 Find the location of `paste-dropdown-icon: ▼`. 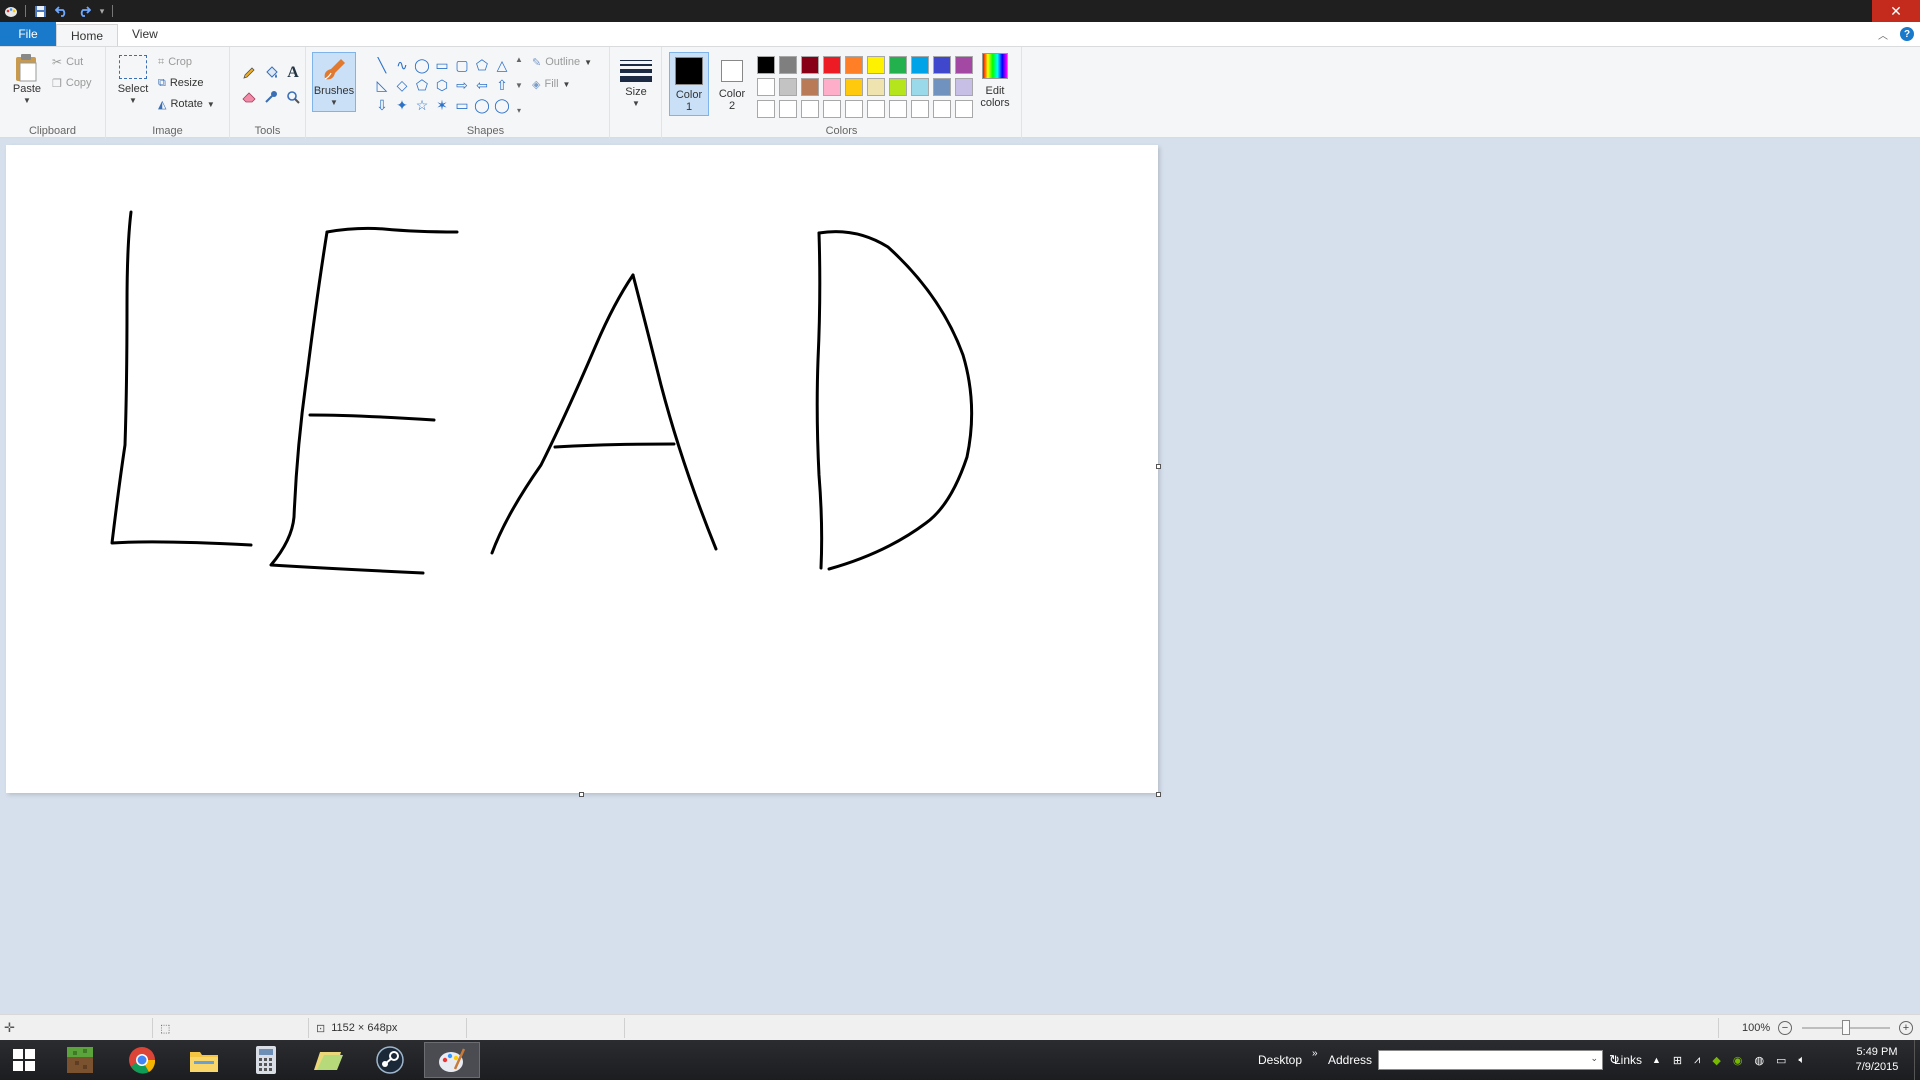

paste-dropdown-icon: ▼ is located at coordinates (27, 101).